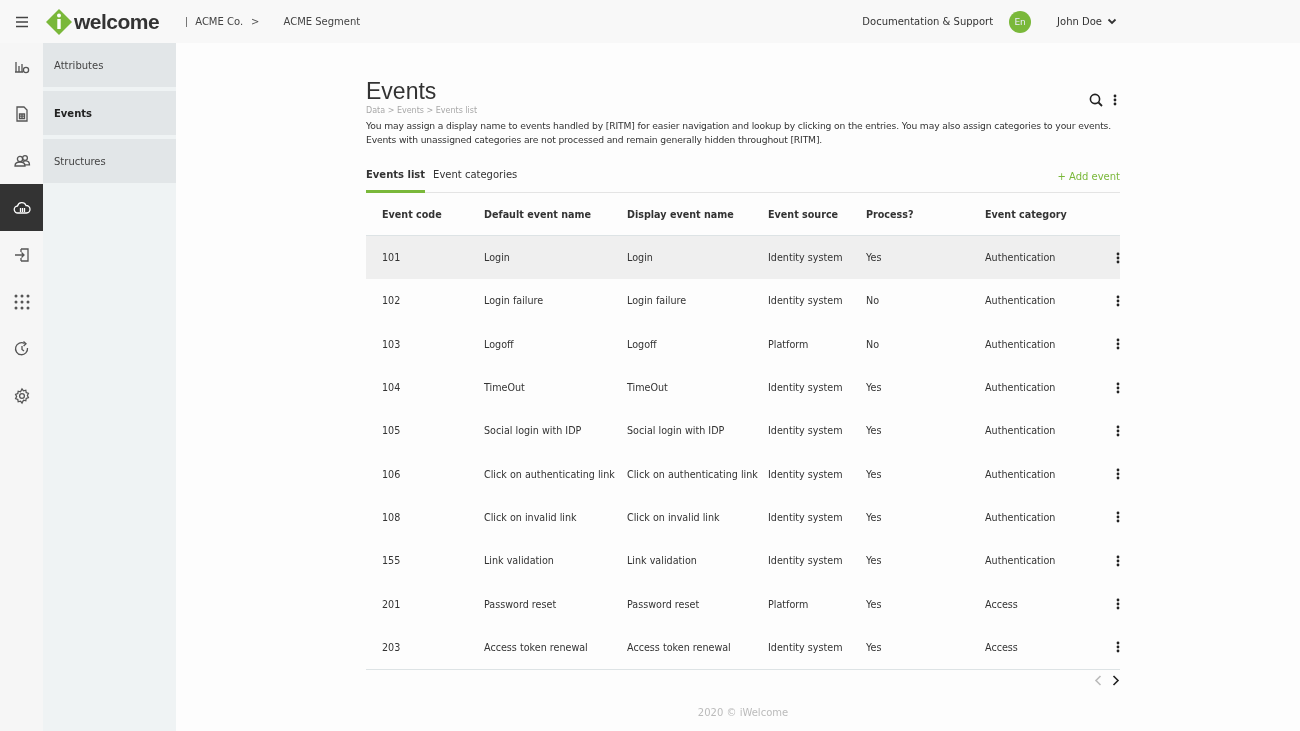 The width and height of the screenshot is (1300, 731). Describe the element at coordinates (396, 177) in the screenshot. I see `tab: Events list` at that location.